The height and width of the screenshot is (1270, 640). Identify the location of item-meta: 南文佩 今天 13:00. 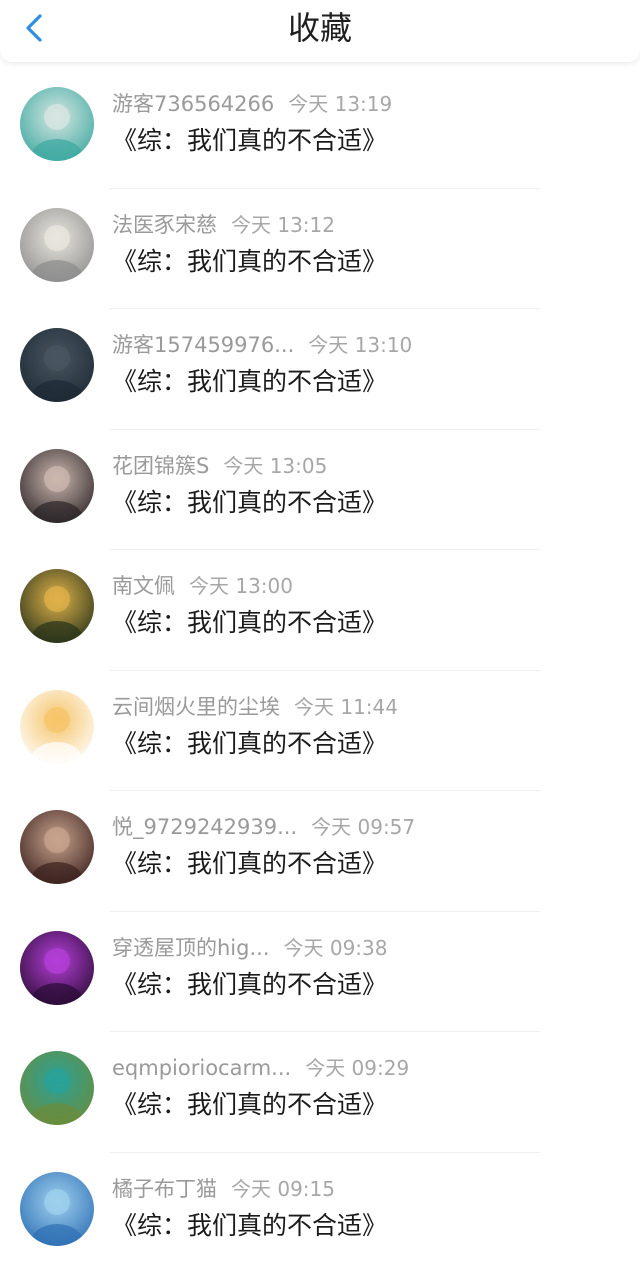
(202, 586).